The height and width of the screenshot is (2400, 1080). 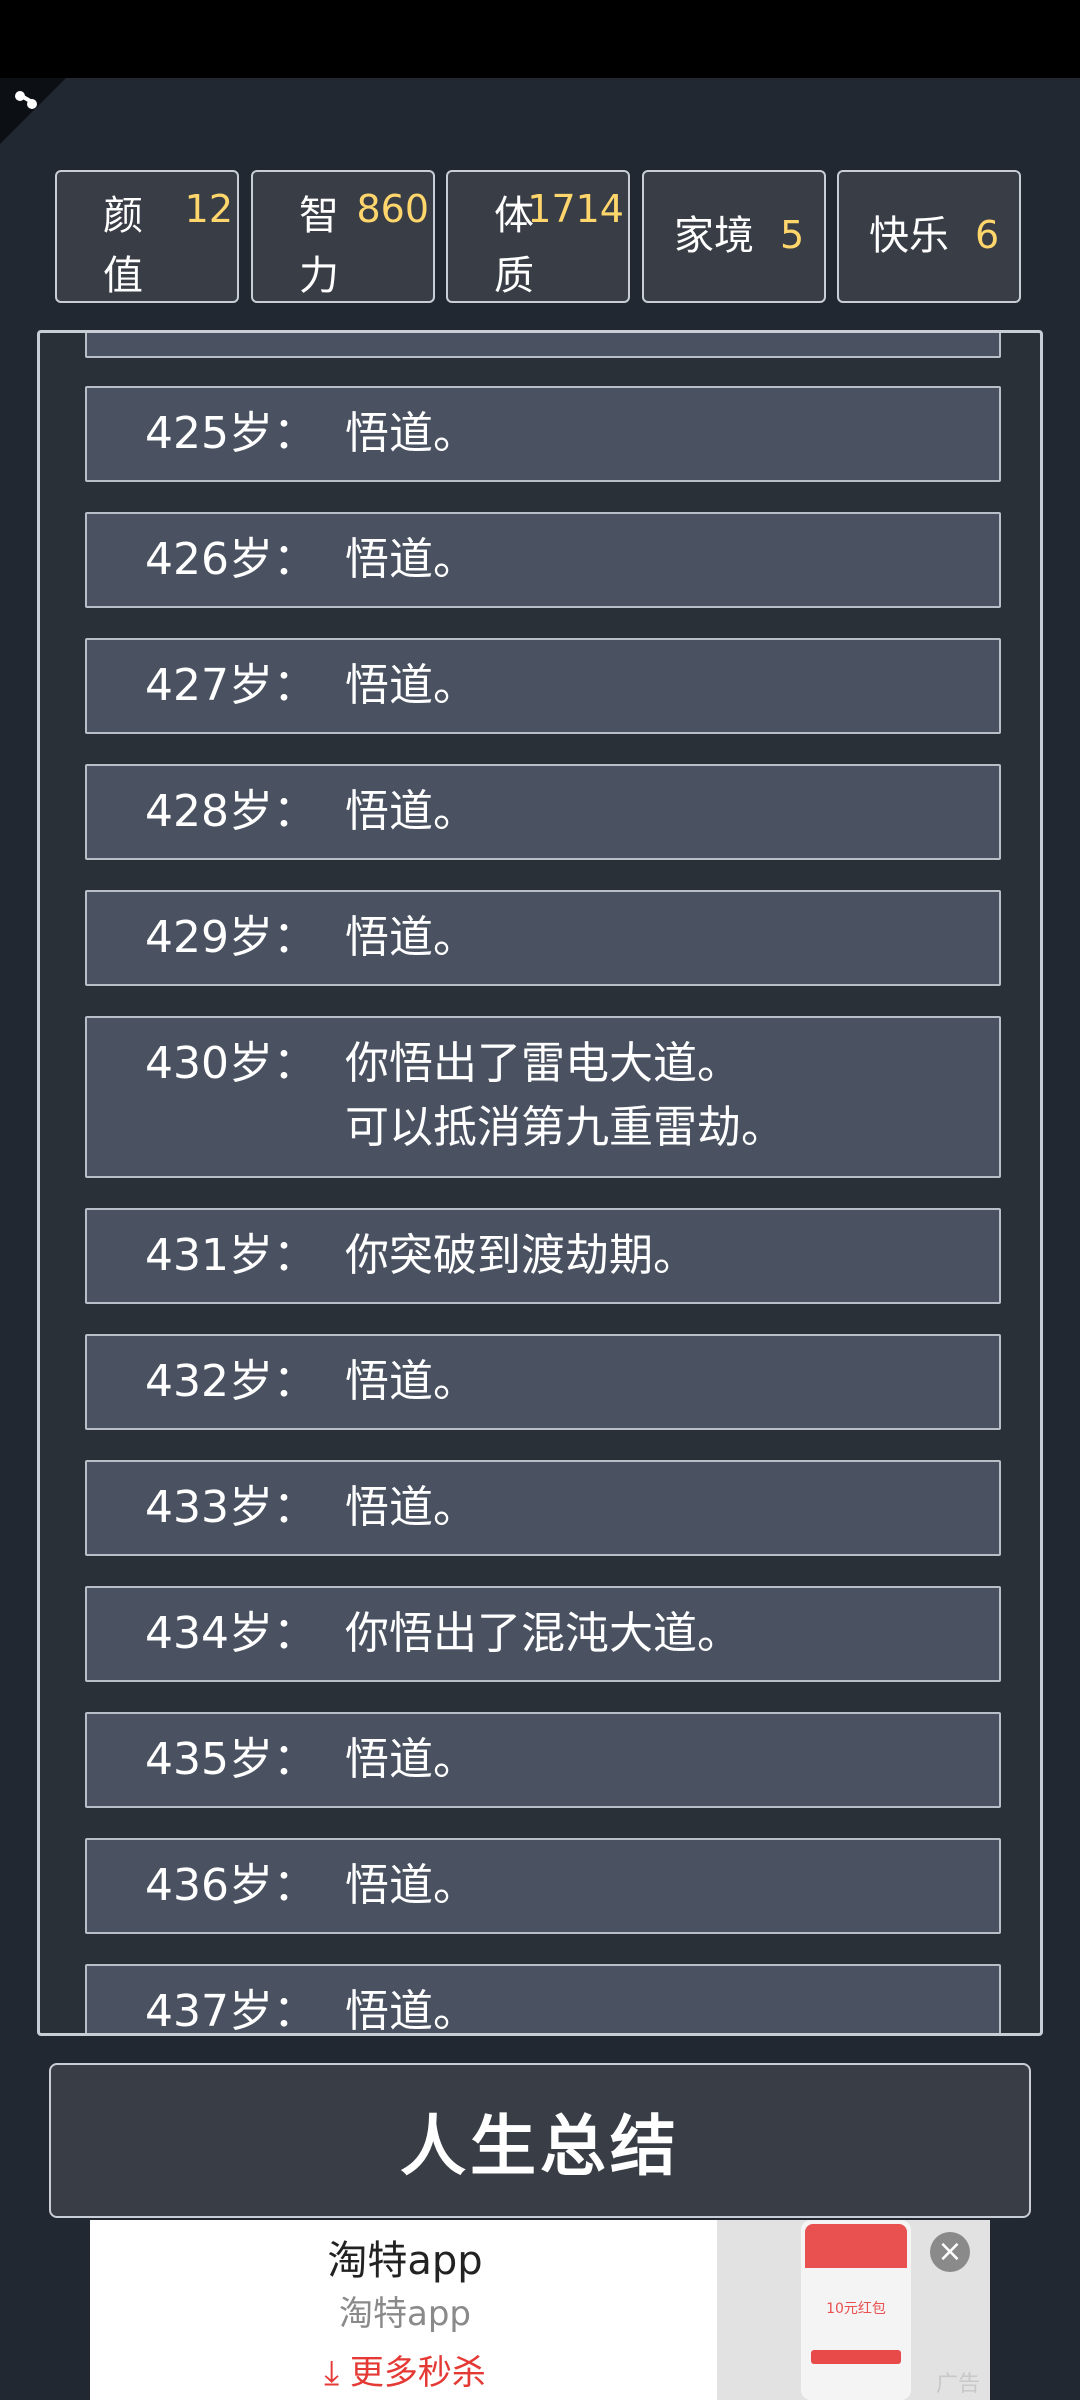 I want to click on ad-coupon-text: 10元红包, so click(x=856, y=2309).